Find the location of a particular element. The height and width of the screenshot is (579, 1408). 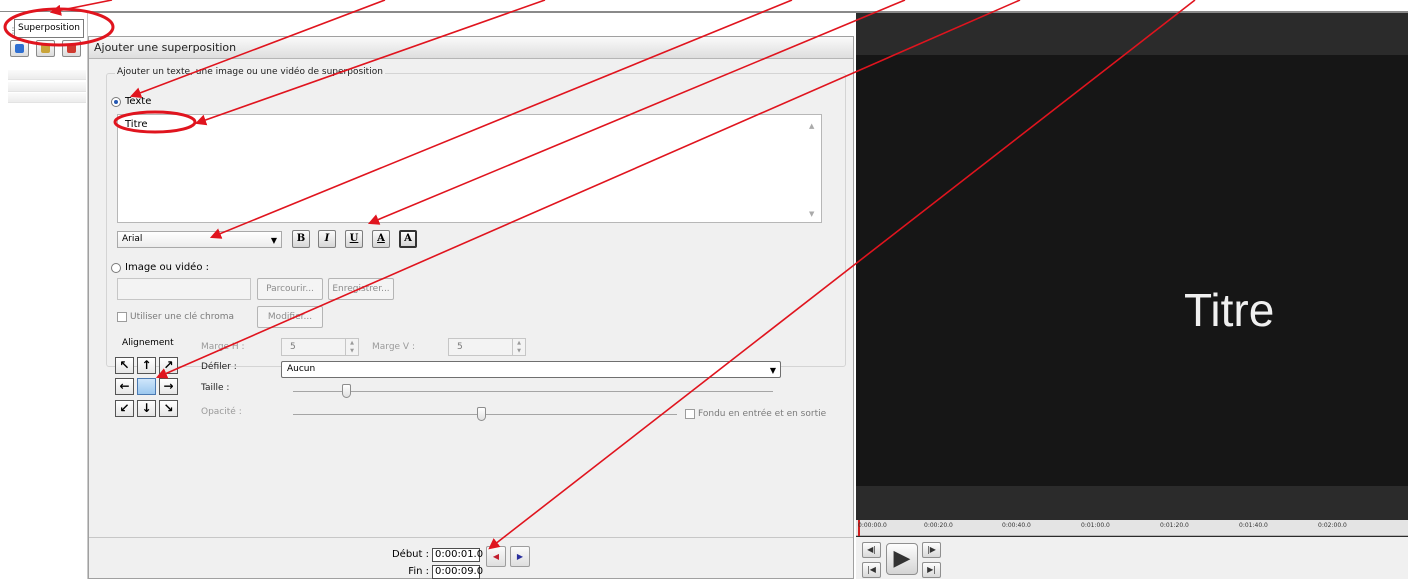

skip-start-icon: |◀ is located at coordinates (871, 569).